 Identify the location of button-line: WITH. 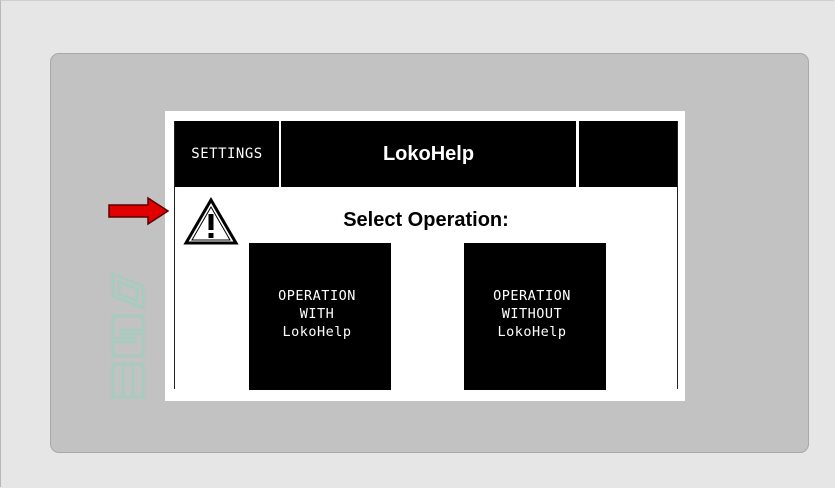
(317, 314).